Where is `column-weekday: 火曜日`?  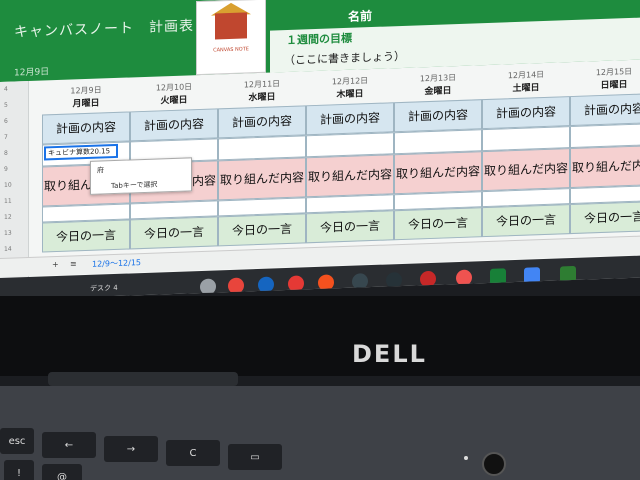 column-weekday: 火曜日 is located at coordinates (174, 101).